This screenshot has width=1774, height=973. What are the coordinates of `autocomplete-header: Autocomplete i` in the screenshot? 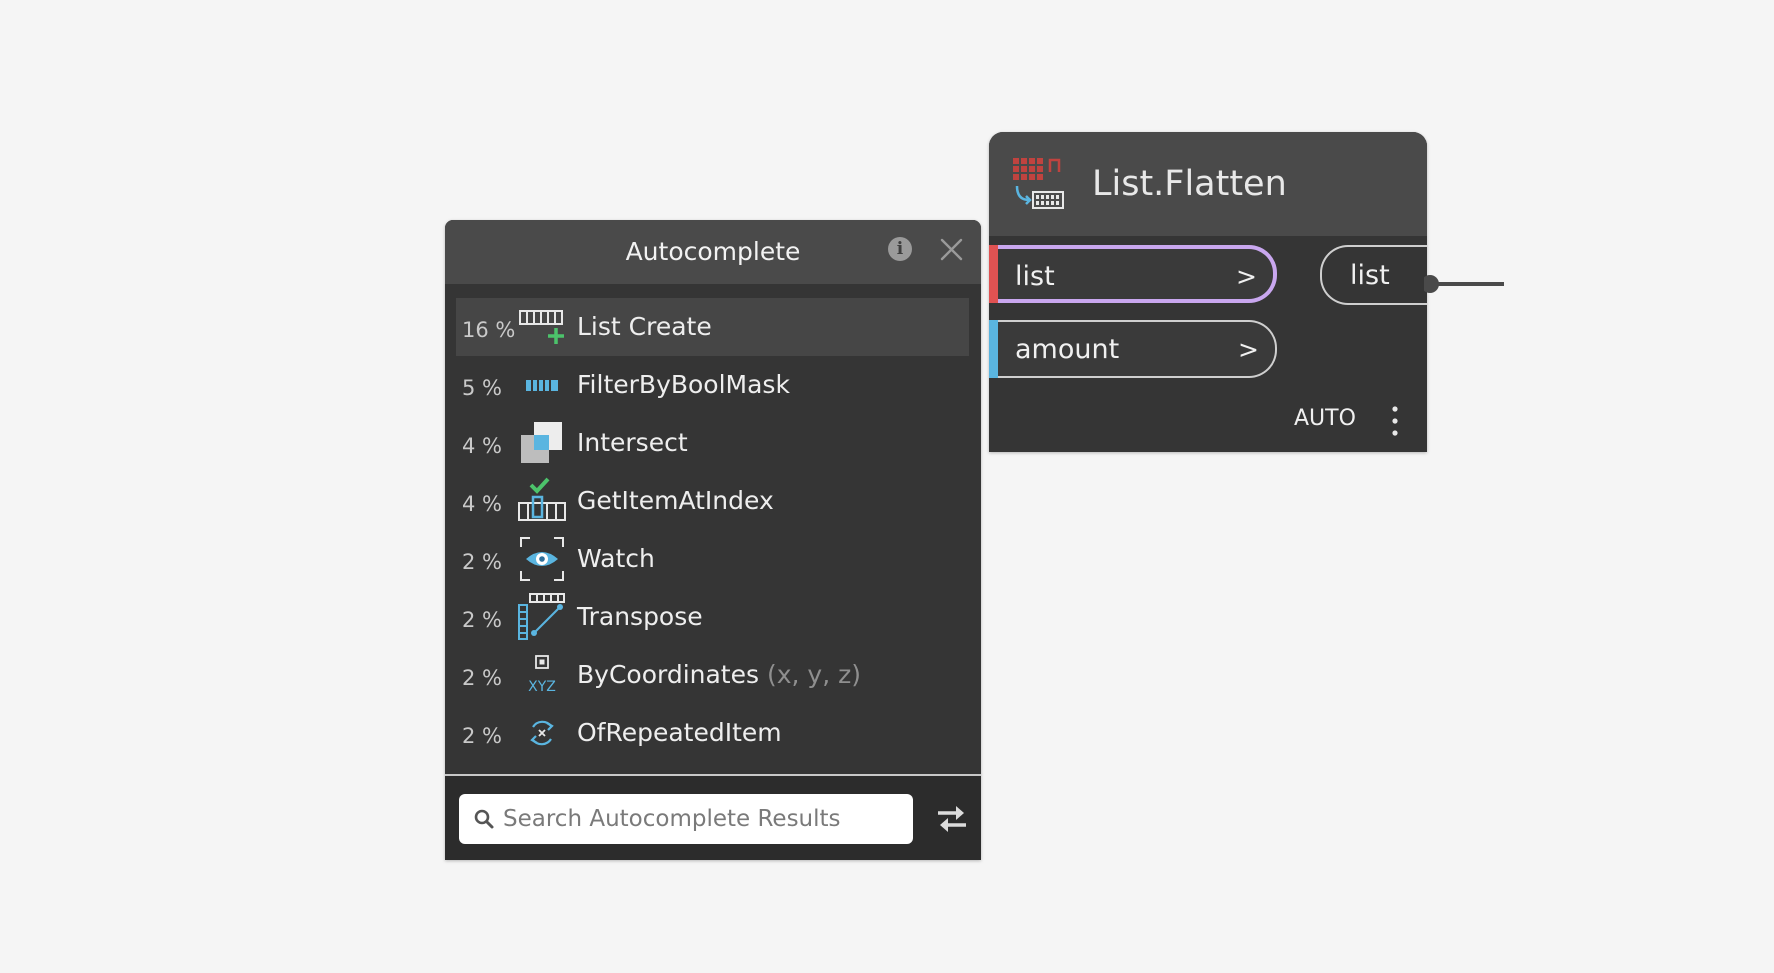 It's located at (713, 252).